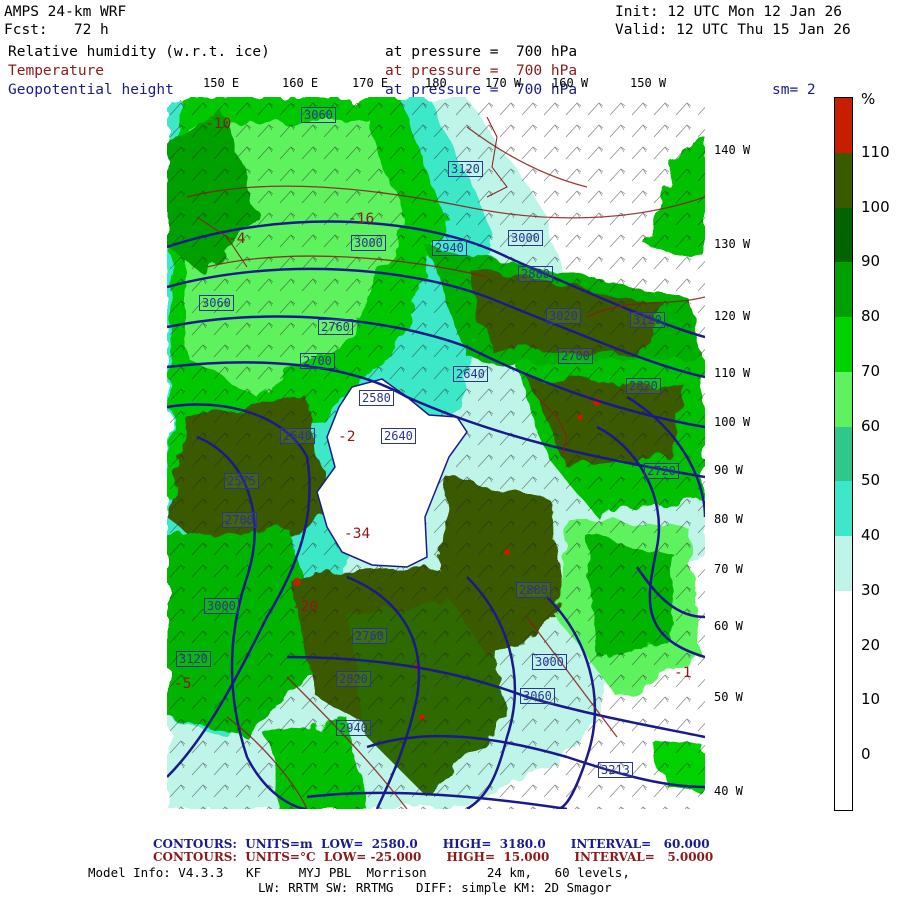 Image resolution: width=900 pixels, height=900 pixels. What do you see at coordinates (56, 71) in the screenshot?
I see `field-temp-name: Temperature` at bounding box center [56, 71].